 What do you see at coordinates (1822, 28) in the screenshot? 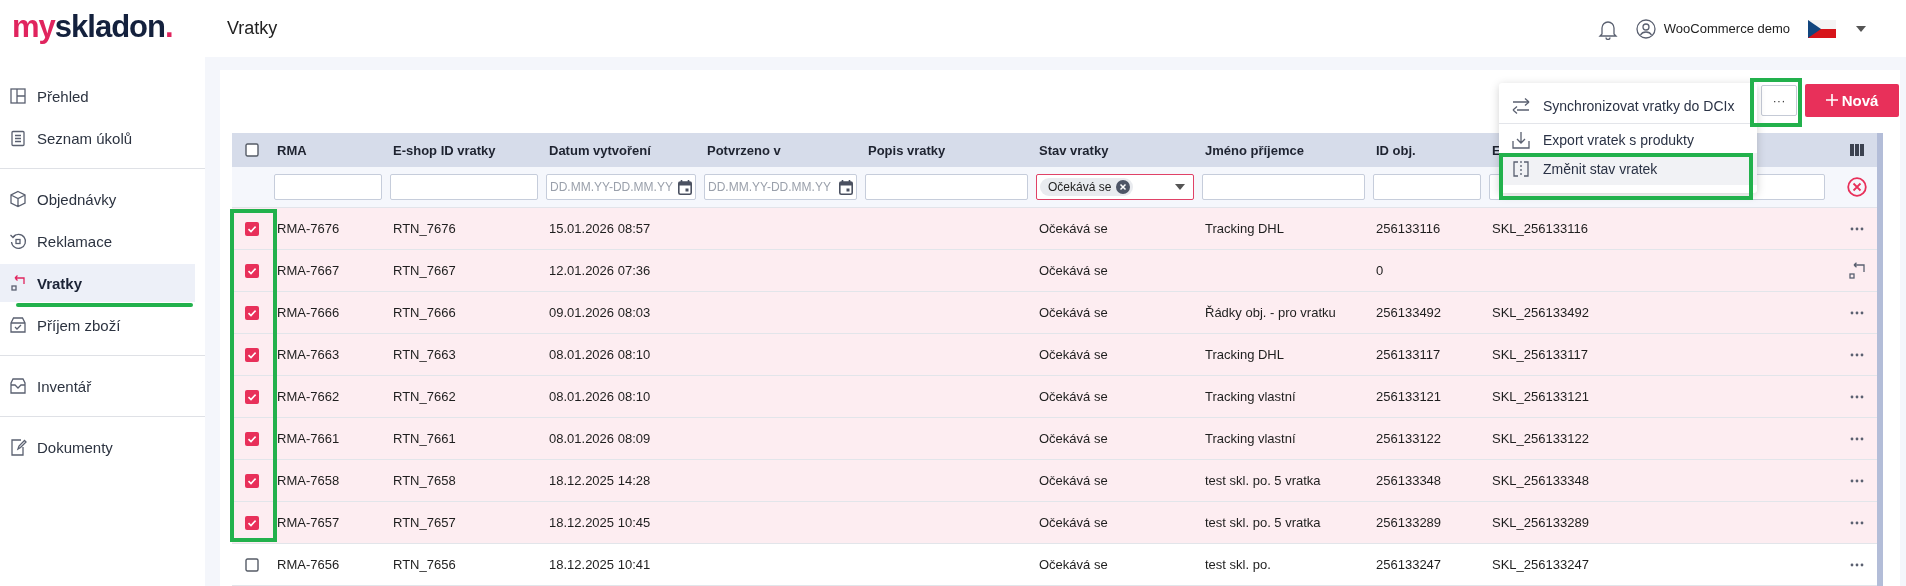
I see `flag-icon` at bounding box center [1822, 28].